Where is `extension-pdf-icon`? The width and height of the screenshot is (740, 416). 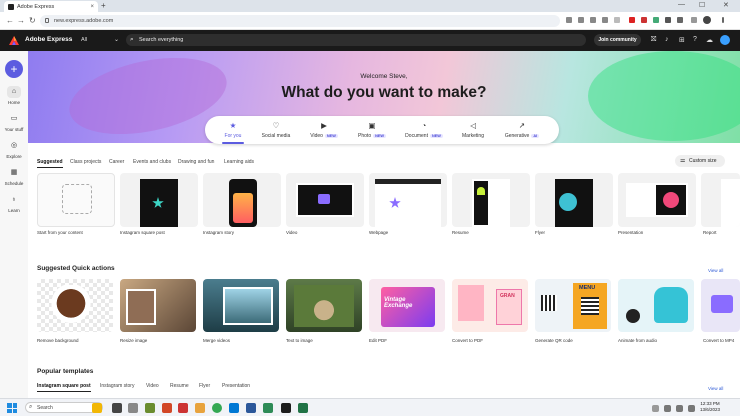 extension-pdf-icon is located at coordinates (644, 20).